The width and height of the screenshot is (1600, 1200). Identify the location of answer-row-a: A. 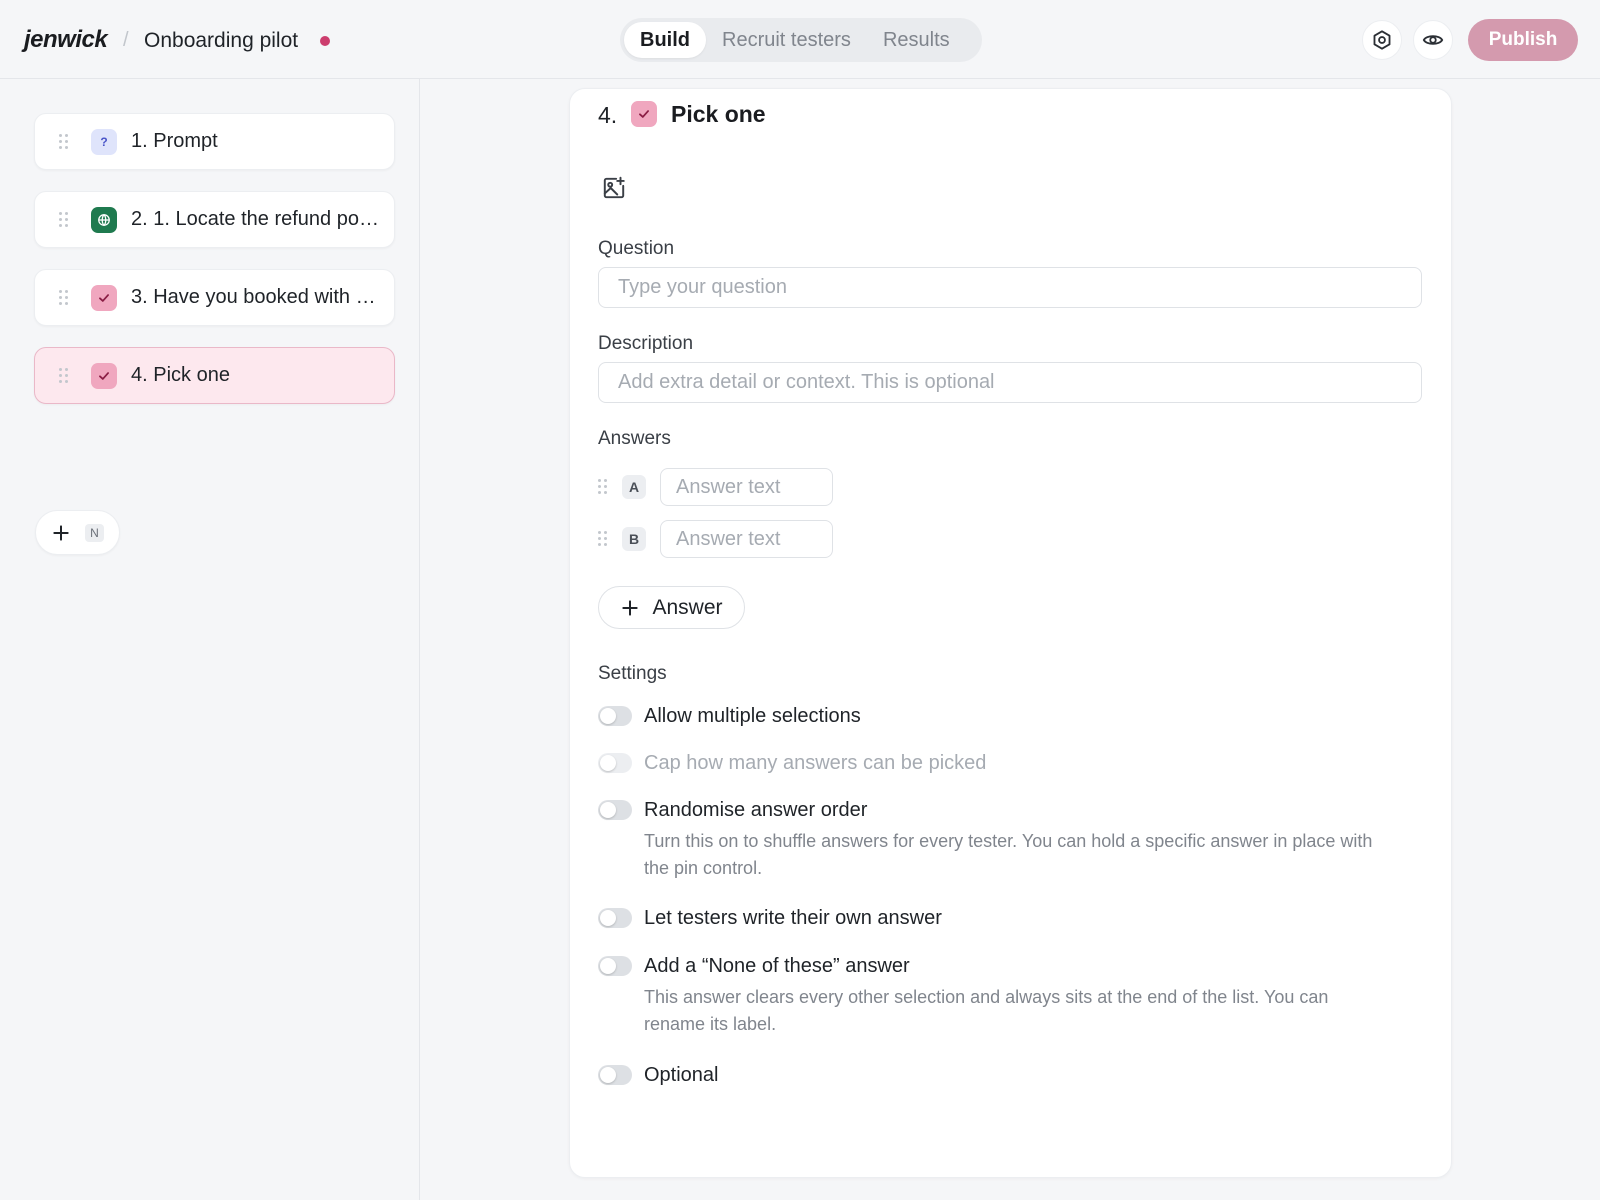
(715, 487).